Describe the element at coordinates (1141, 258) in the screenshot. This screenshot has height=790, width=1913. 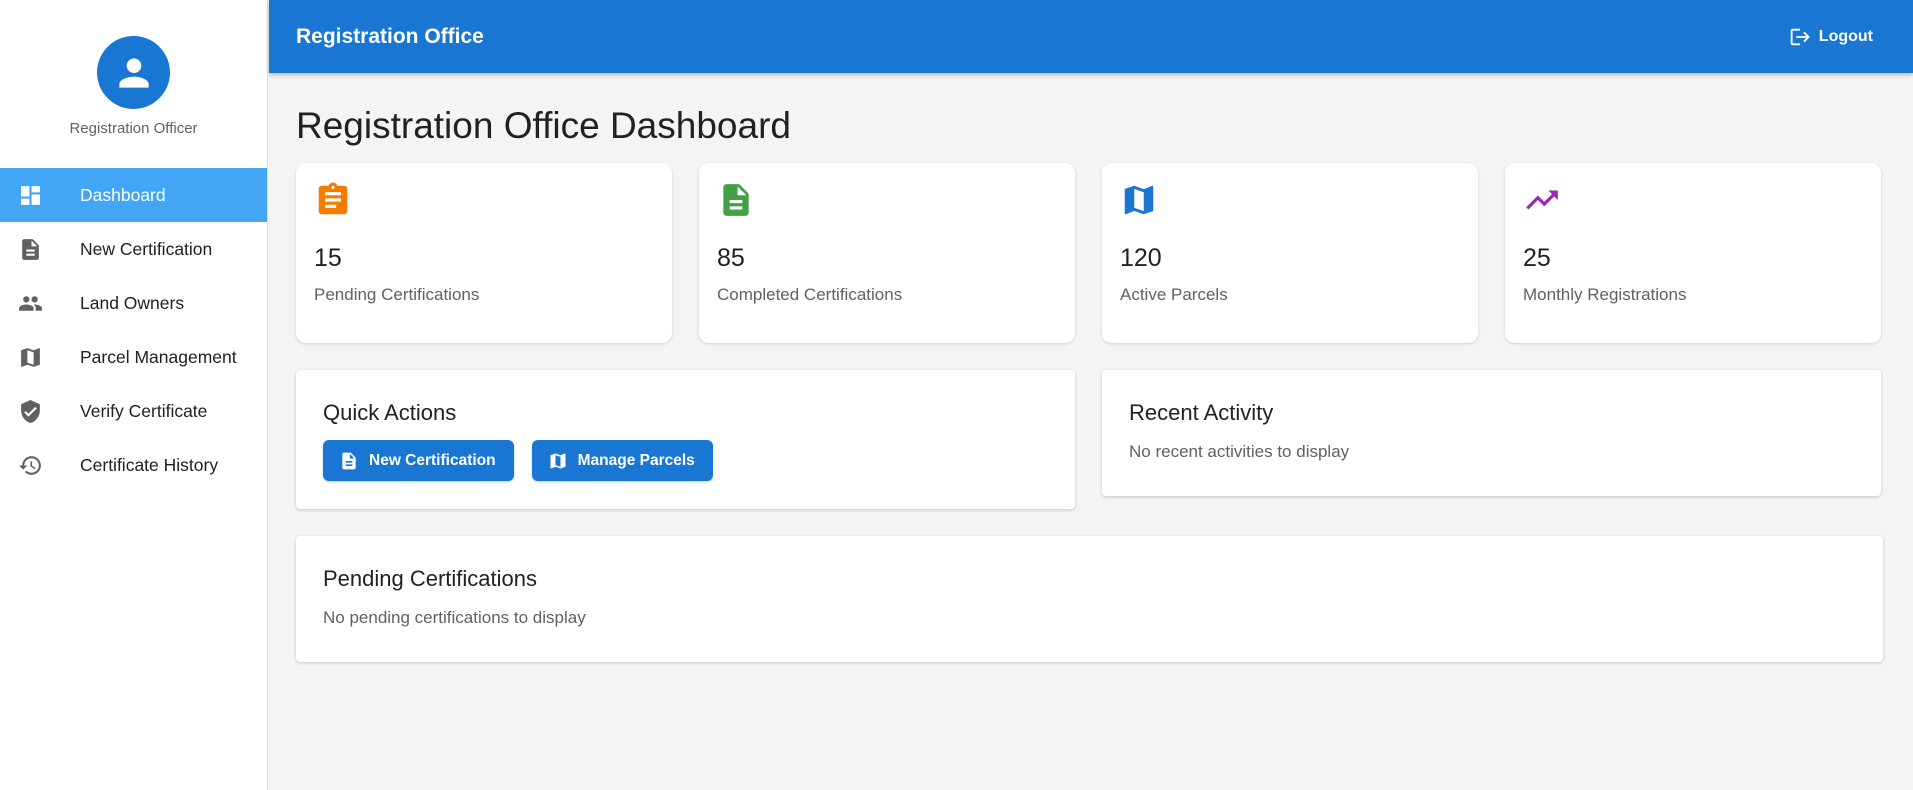
I see `stat-value: 120` at that location.